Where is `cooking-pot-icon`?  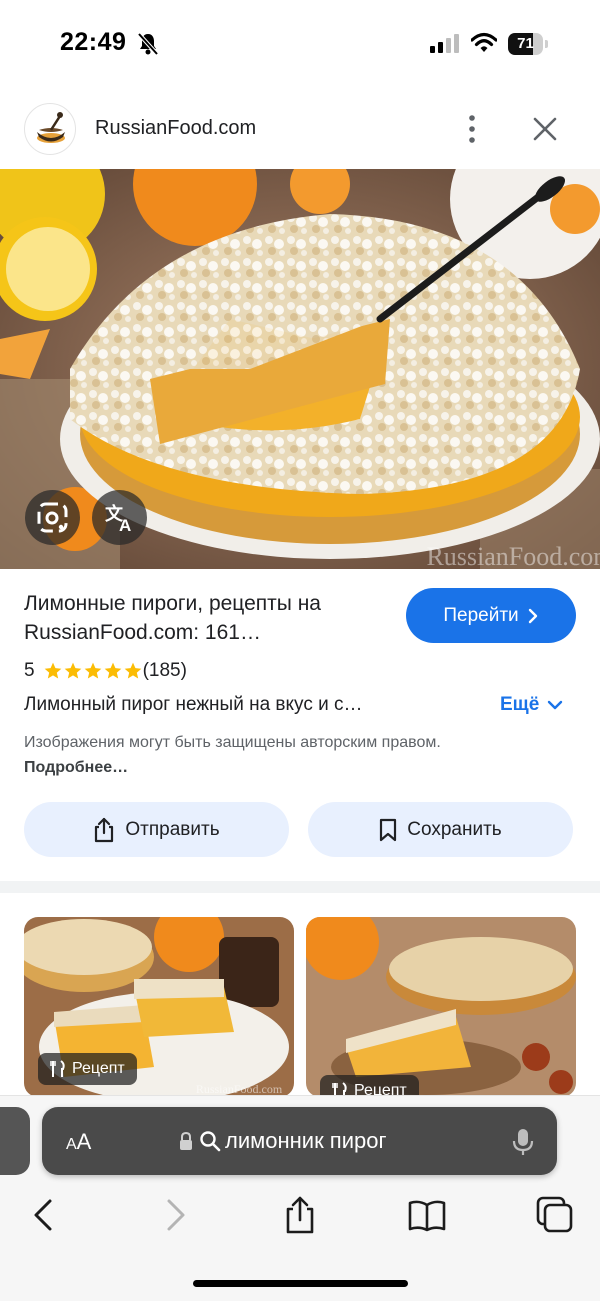
cooking-pot-icon is located at coordinates (51, 127).